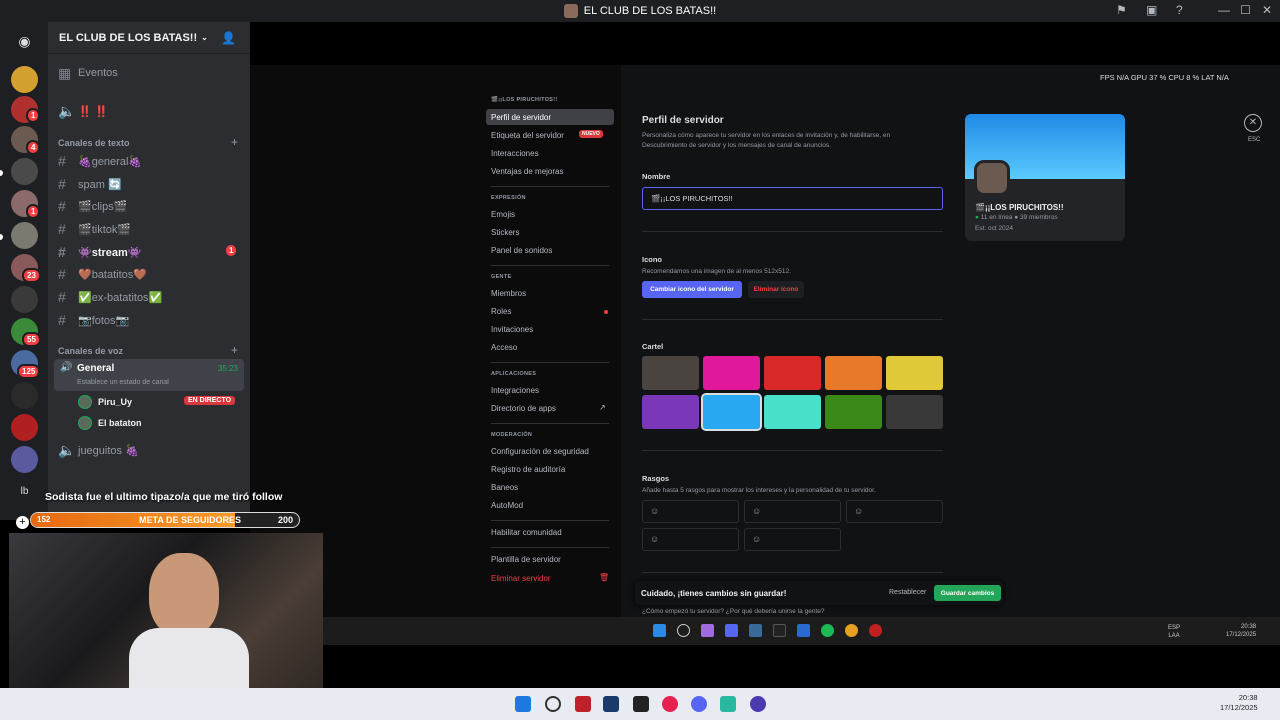  Describe the element at coordinates (234, 142) in the screenshot. I see `add-channel-icon: +` at that location.